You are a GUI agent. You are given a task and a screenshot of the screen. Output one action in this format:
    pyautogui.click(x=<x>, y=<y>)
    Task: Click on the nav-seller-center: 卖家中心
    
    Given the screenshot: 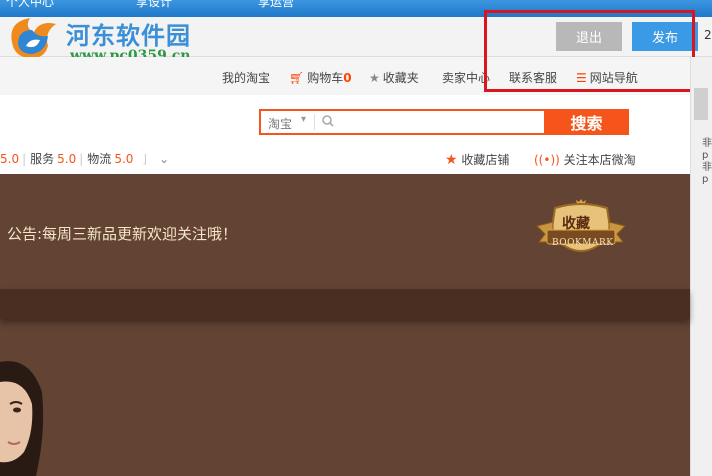 What is the action you would take?
    pyautogui.click(x=466, y=77)
    